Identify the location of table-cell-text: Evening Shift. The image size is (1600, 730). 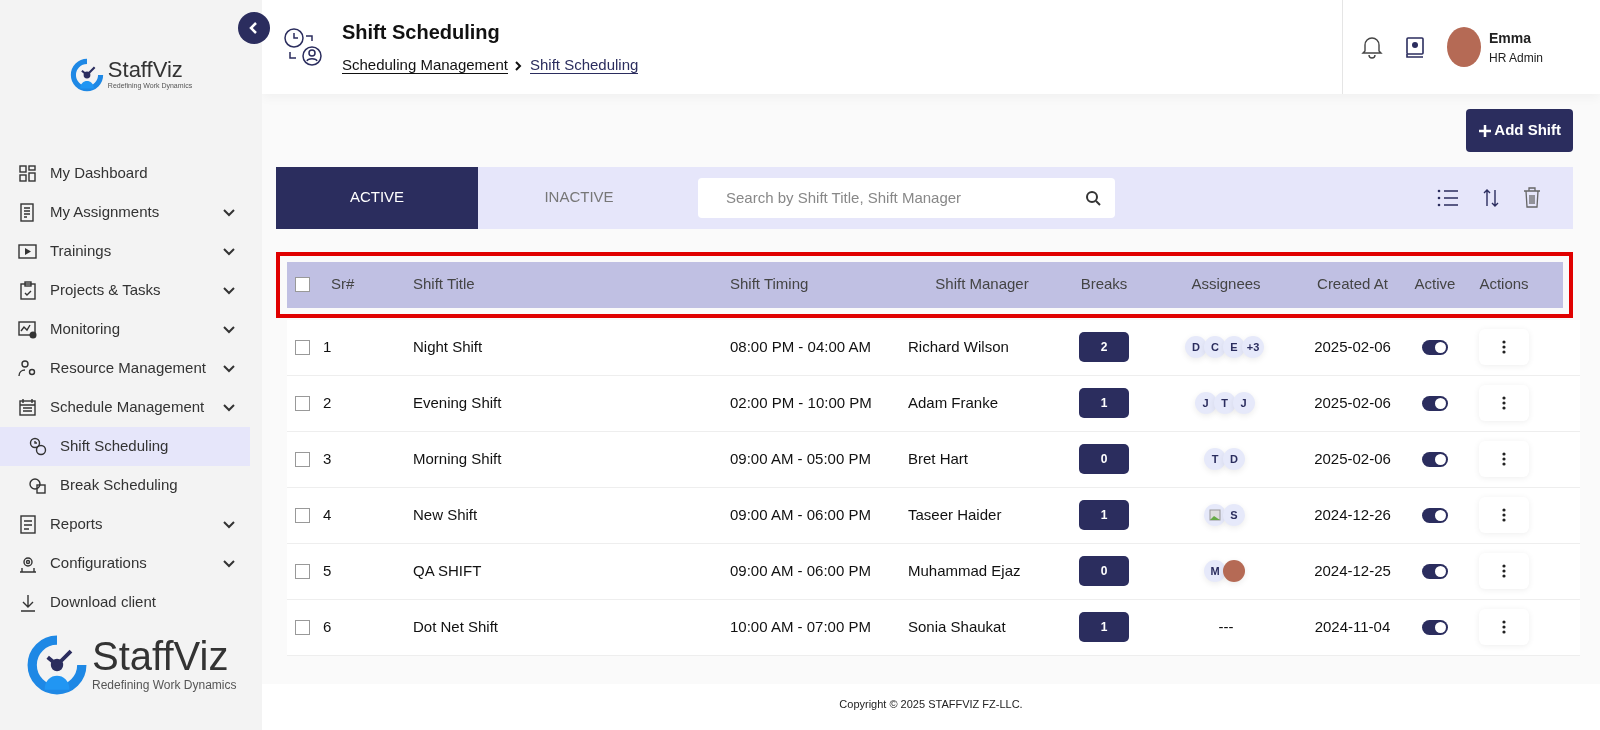
(458, 402).